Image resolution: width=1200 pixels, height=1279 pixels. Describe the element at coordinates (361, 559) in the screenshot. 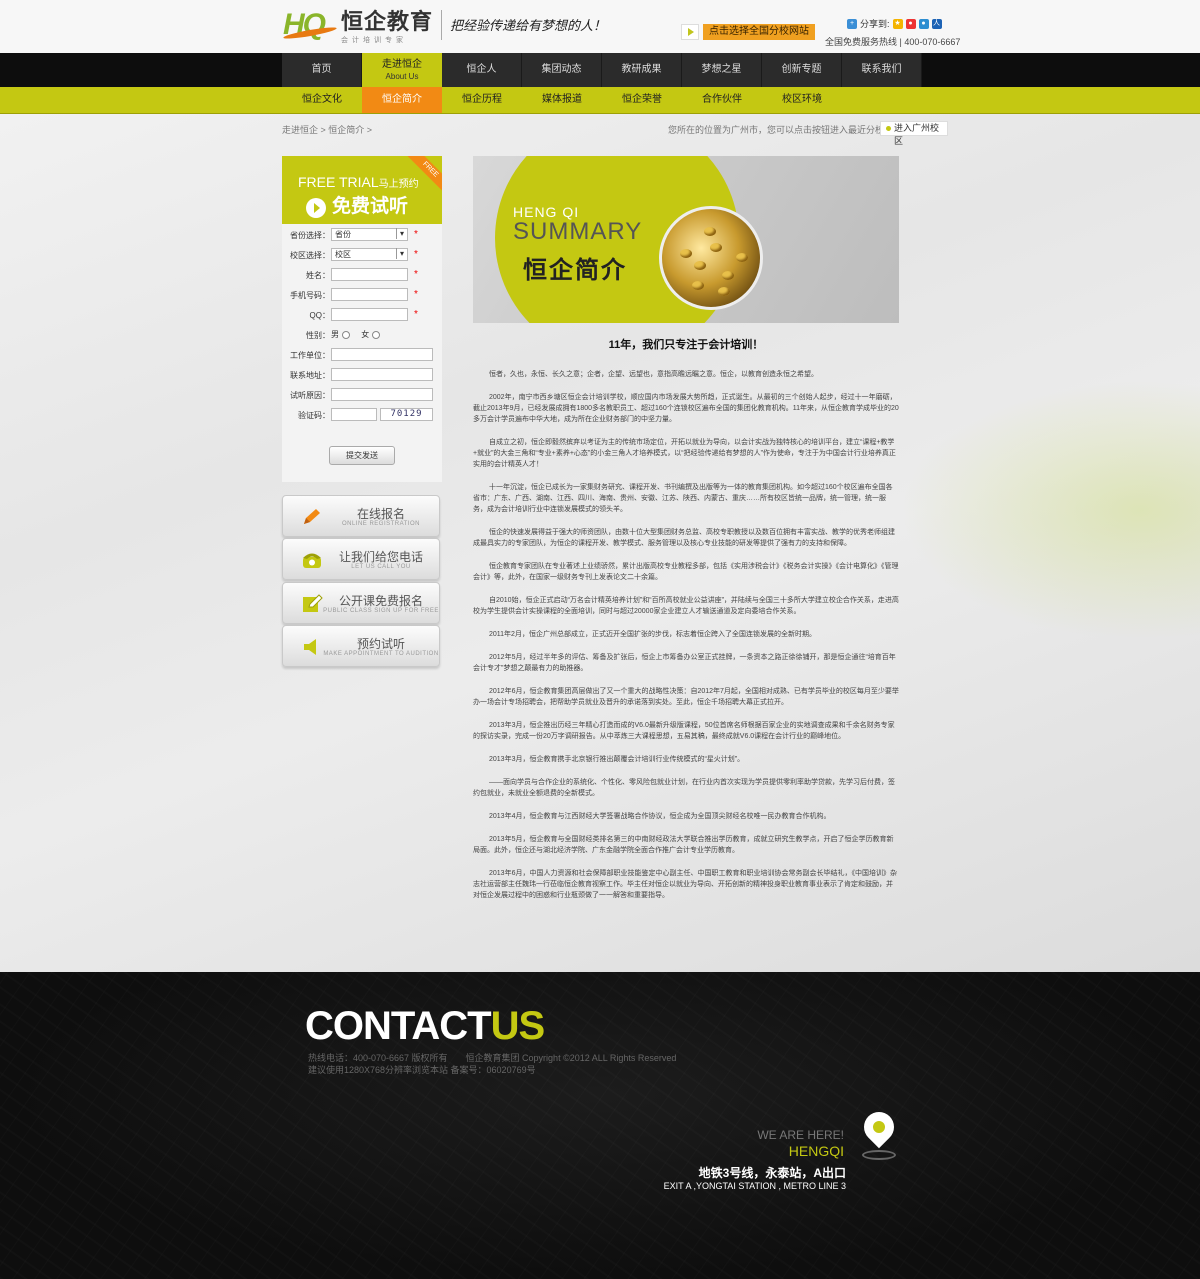

I see `call-me-button: 让我们给您电话 LET US CALL YOU` at that location.